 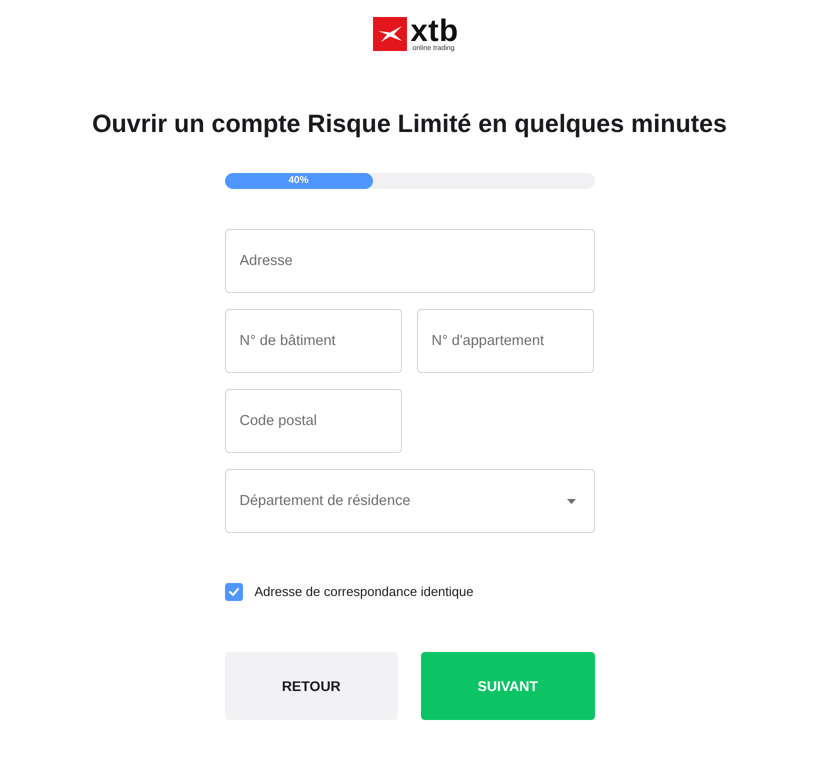 What do you see at coordinates (364, 592) in the screenshot?
I see `checkbox-label: Adresse de correspondance identique` at bounding box center [364, 592].